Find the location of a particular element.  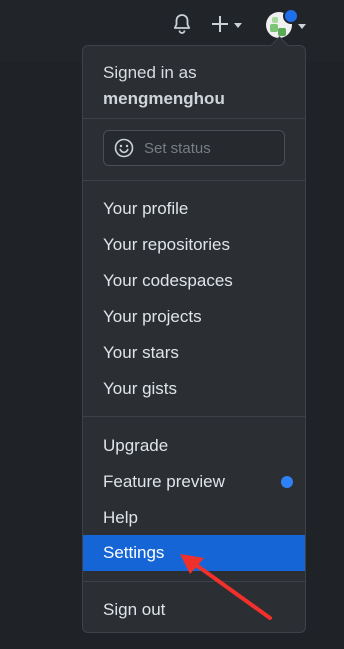

signed-in-header: Signed in as mengmenghou is located at coordinates (164, 86).